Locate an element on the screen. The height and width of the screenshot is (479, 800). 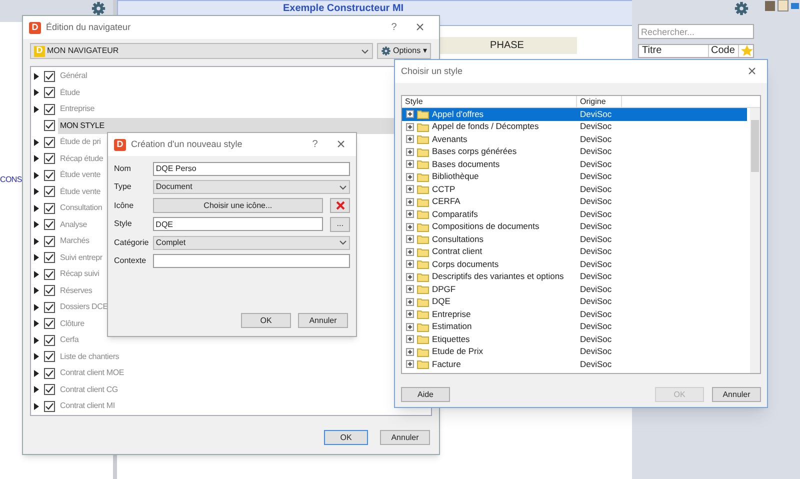
style-name: Comparatifs is located at coordinates (455, 214).